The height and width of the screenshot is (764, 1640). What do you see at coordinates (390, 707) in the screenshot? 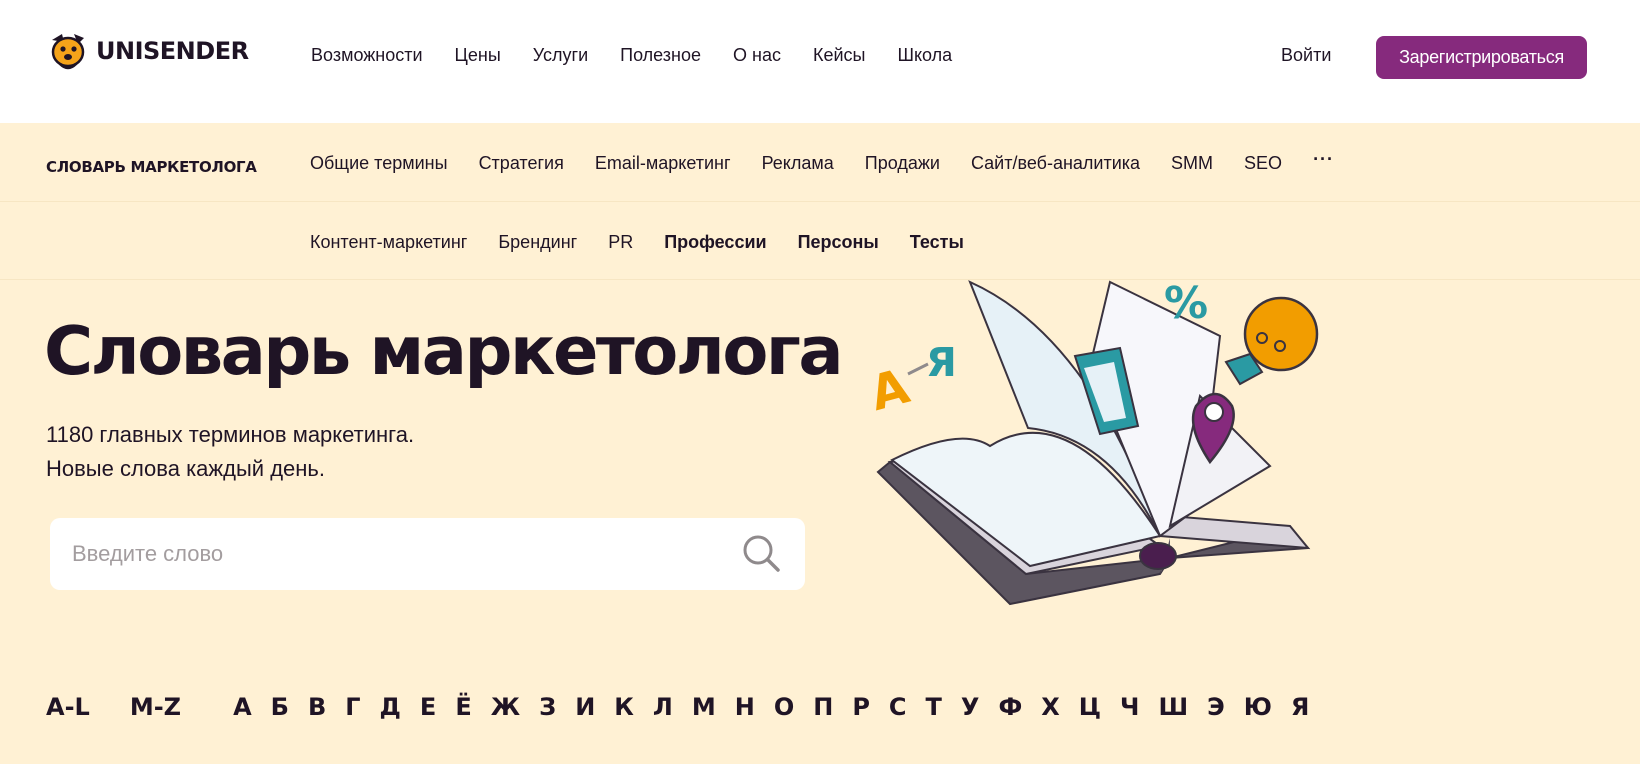
I see `alpha-letter-d: Д` at bounding box center [390, 707].